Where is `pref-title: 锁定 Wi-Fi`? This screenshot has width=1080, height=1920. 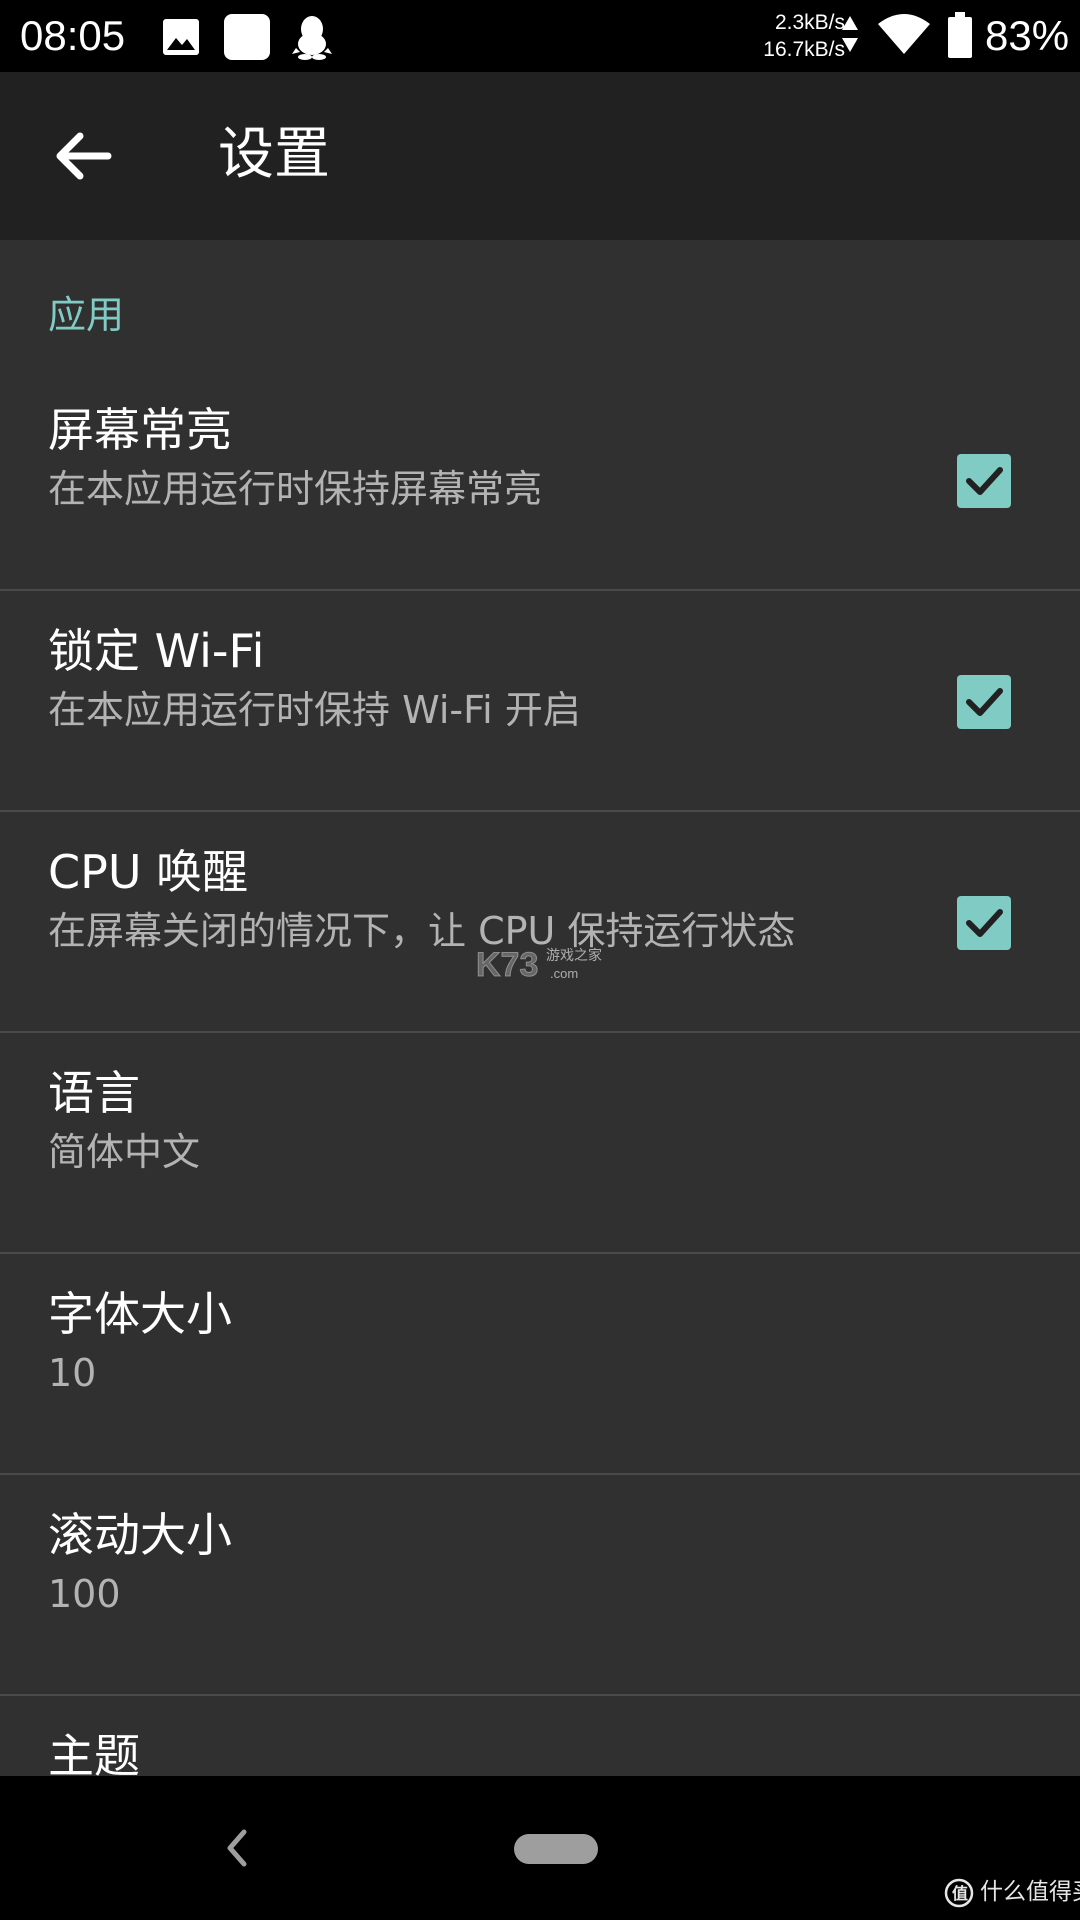 pref-title: 锁定 Wi-Fi is located at coordinates (156, 651).